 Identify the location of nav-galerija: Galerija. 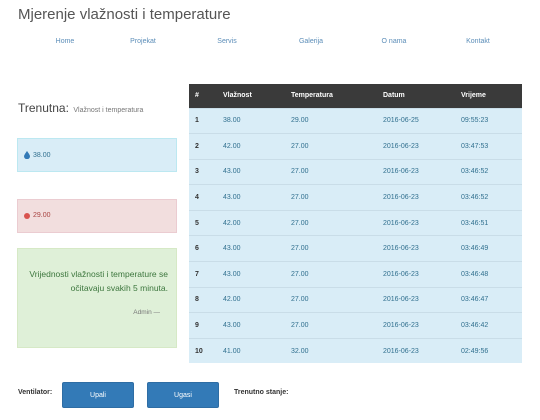
(311, 41).